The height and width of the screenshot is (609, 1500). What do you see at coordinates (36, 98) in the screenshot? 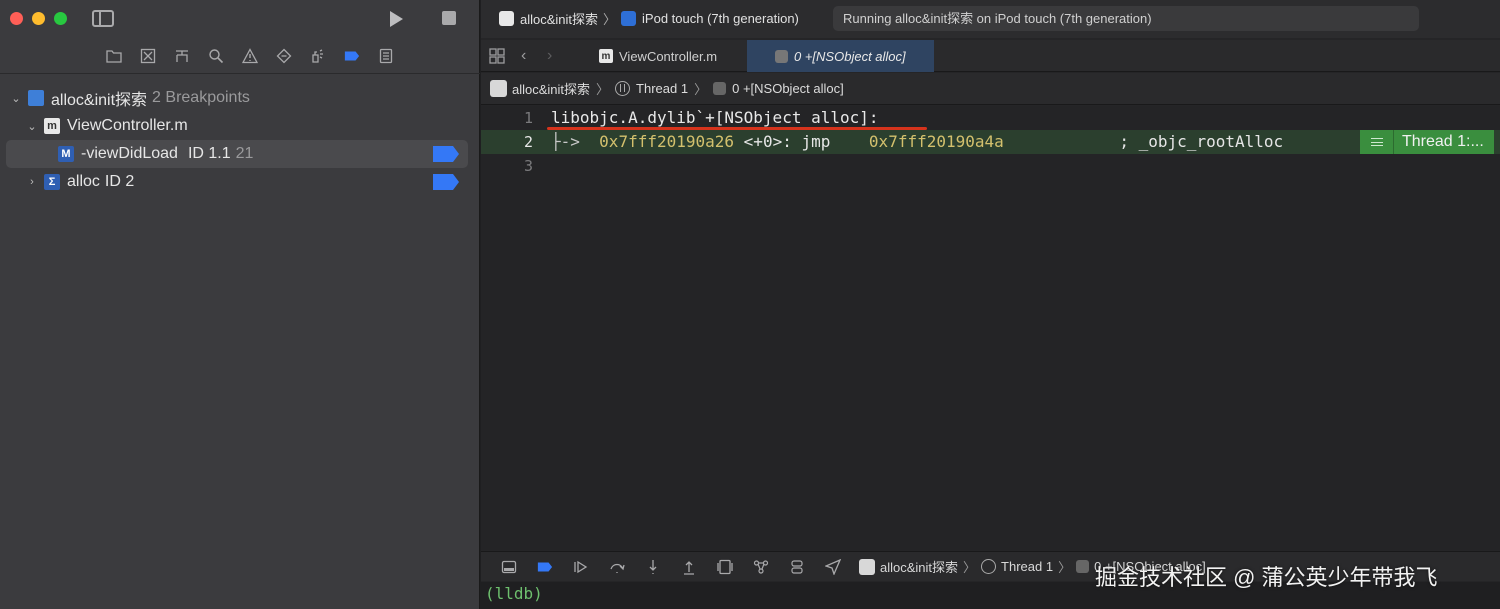
I see `project-file-icon` at bounding box center [36, 98].